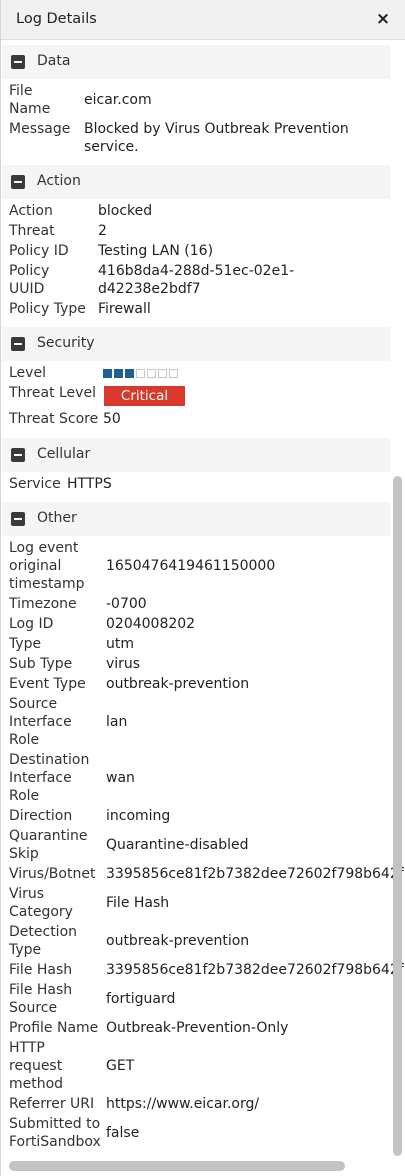 The image size is (405, 1176). Describe the element at coordinates (41, 970) in the screenshot. I see `label-file-hash: File Hash` at that location.